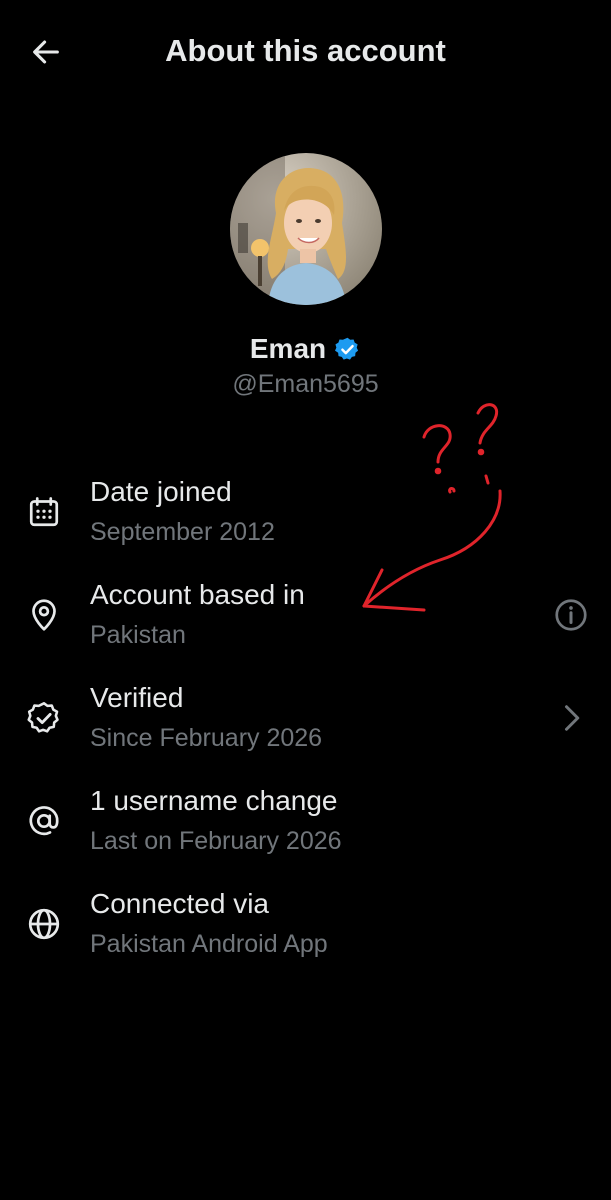  What do you see at coordinates (43, 717) in the screenshot?
I see `verified-badge-outline-icon` at bounding box center [43, 717].